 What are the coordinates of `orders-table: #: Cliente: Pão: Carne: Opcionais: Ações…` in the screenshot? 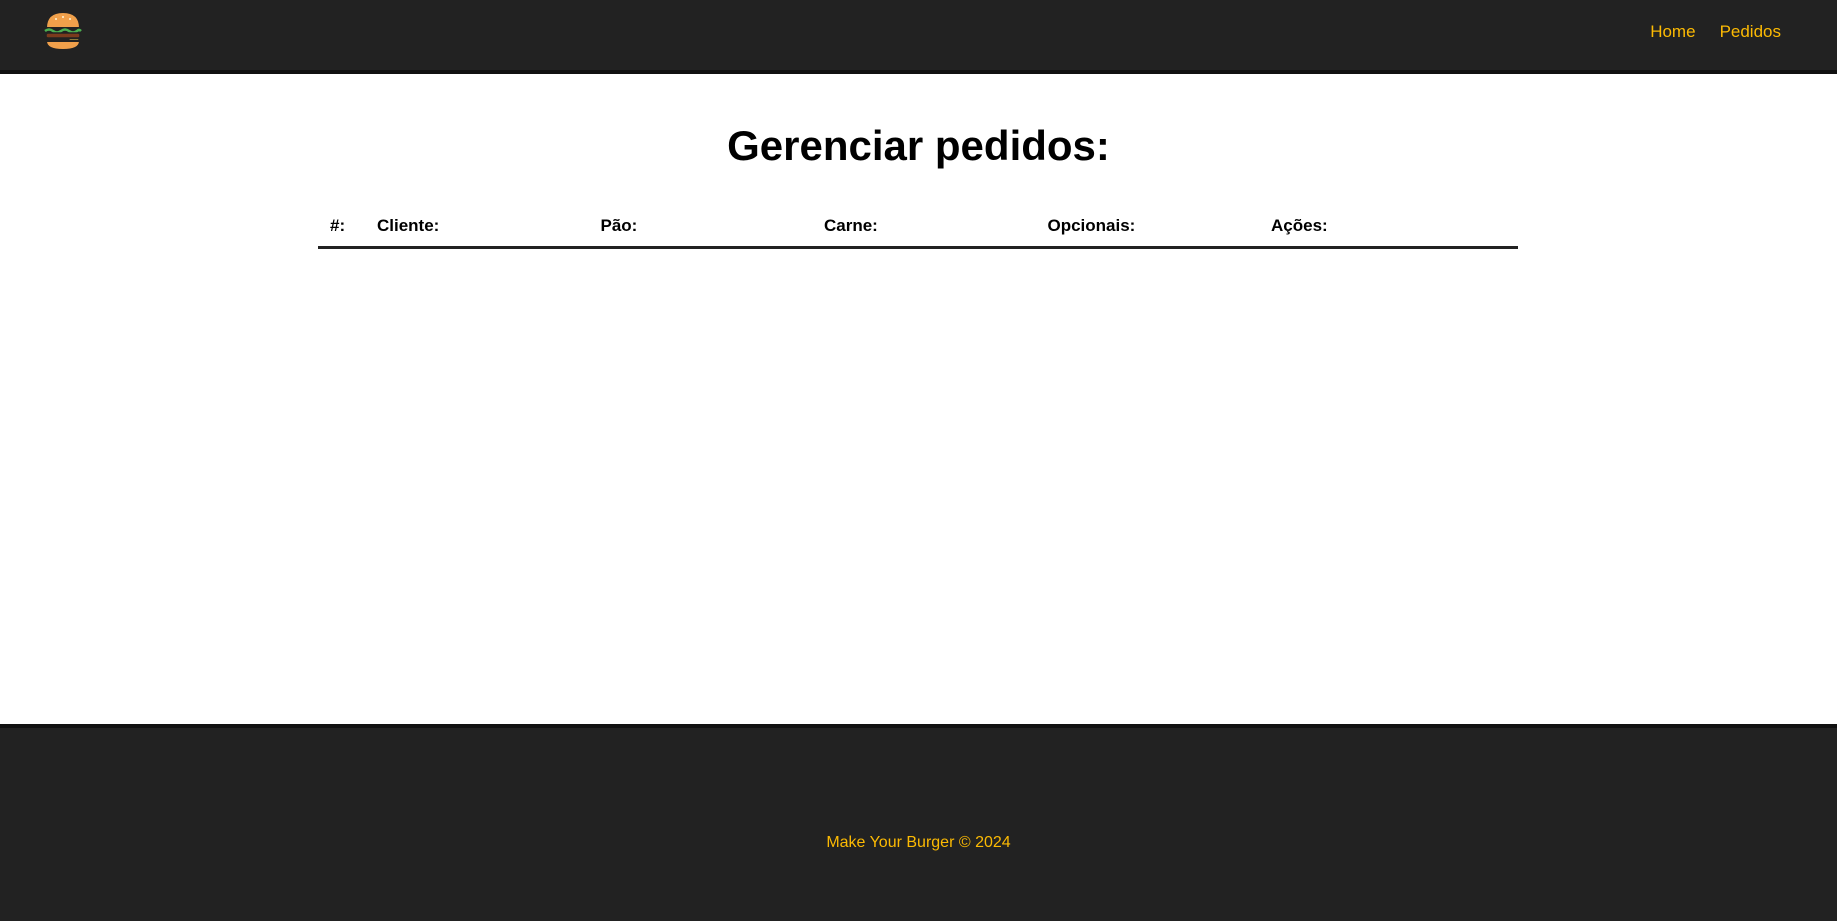 It's located at (918, 227).